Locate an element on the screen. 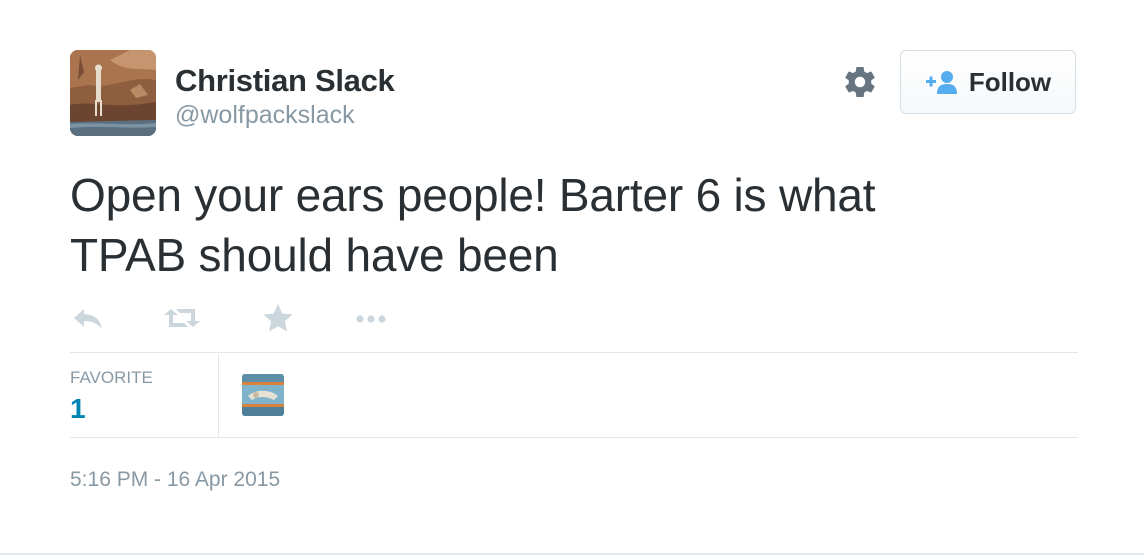 The image size is (1144, 556). favorite-stat-label: FAVORITE is located at coordinates (111, 377).